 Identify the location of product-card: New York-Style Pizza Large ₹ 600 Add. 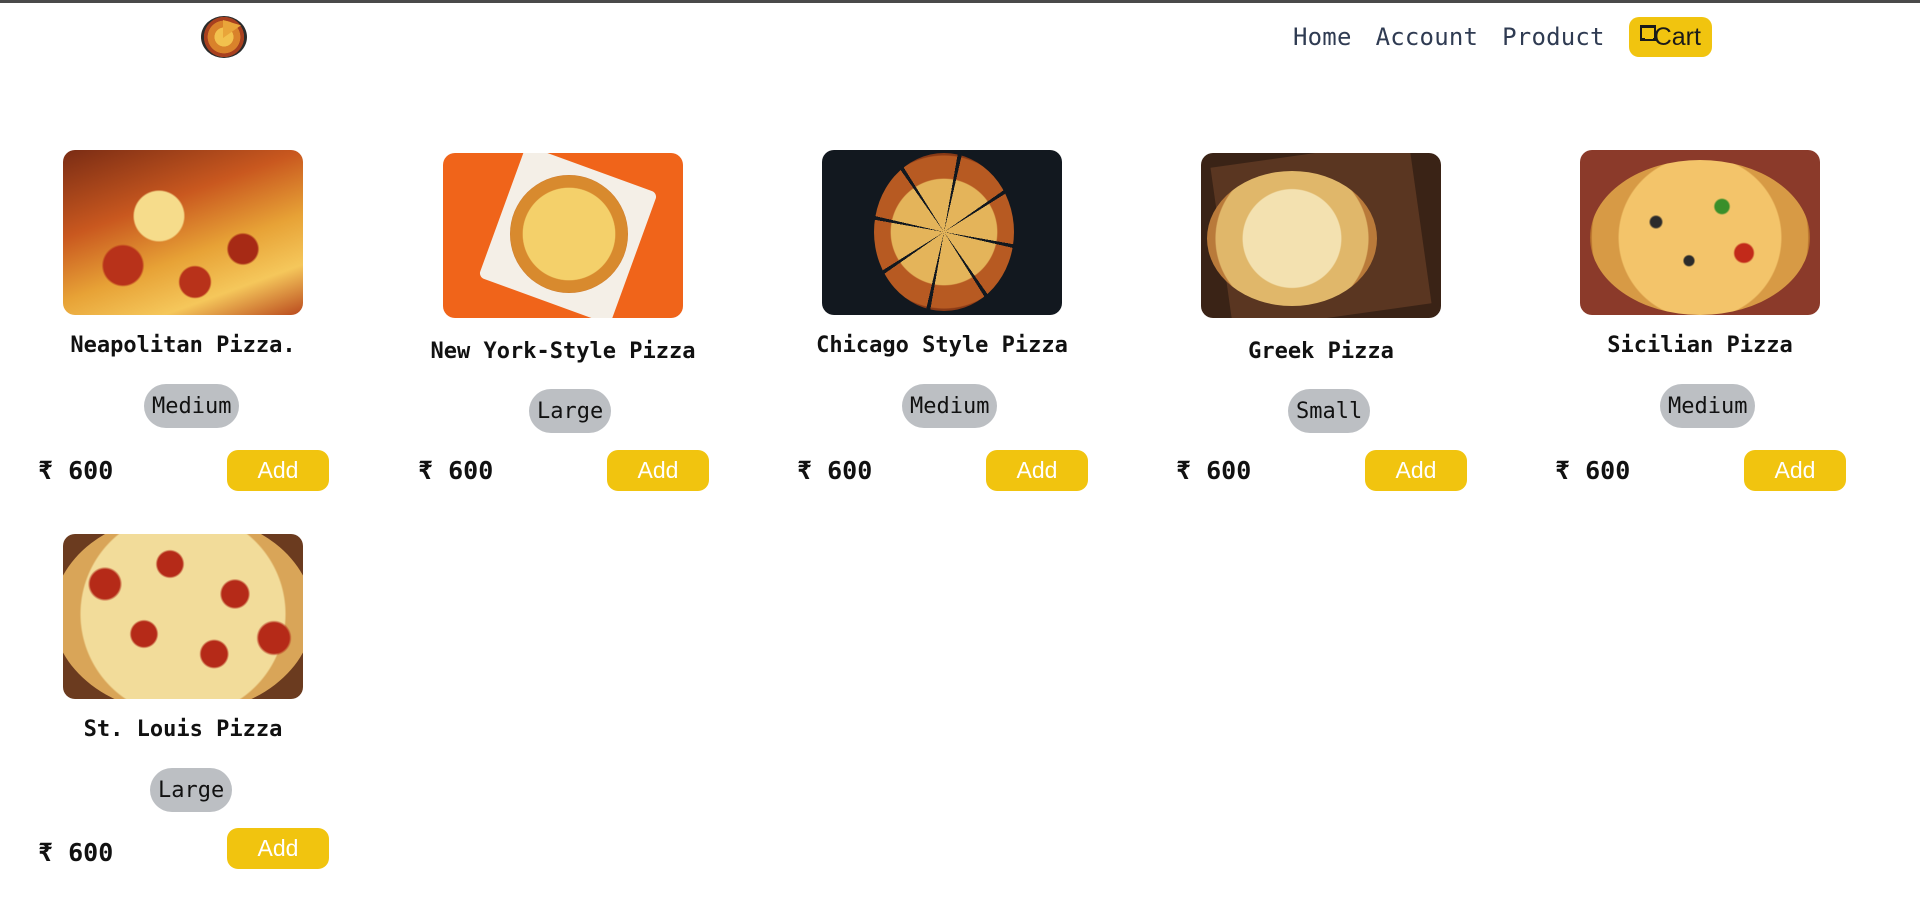
(544, 330).